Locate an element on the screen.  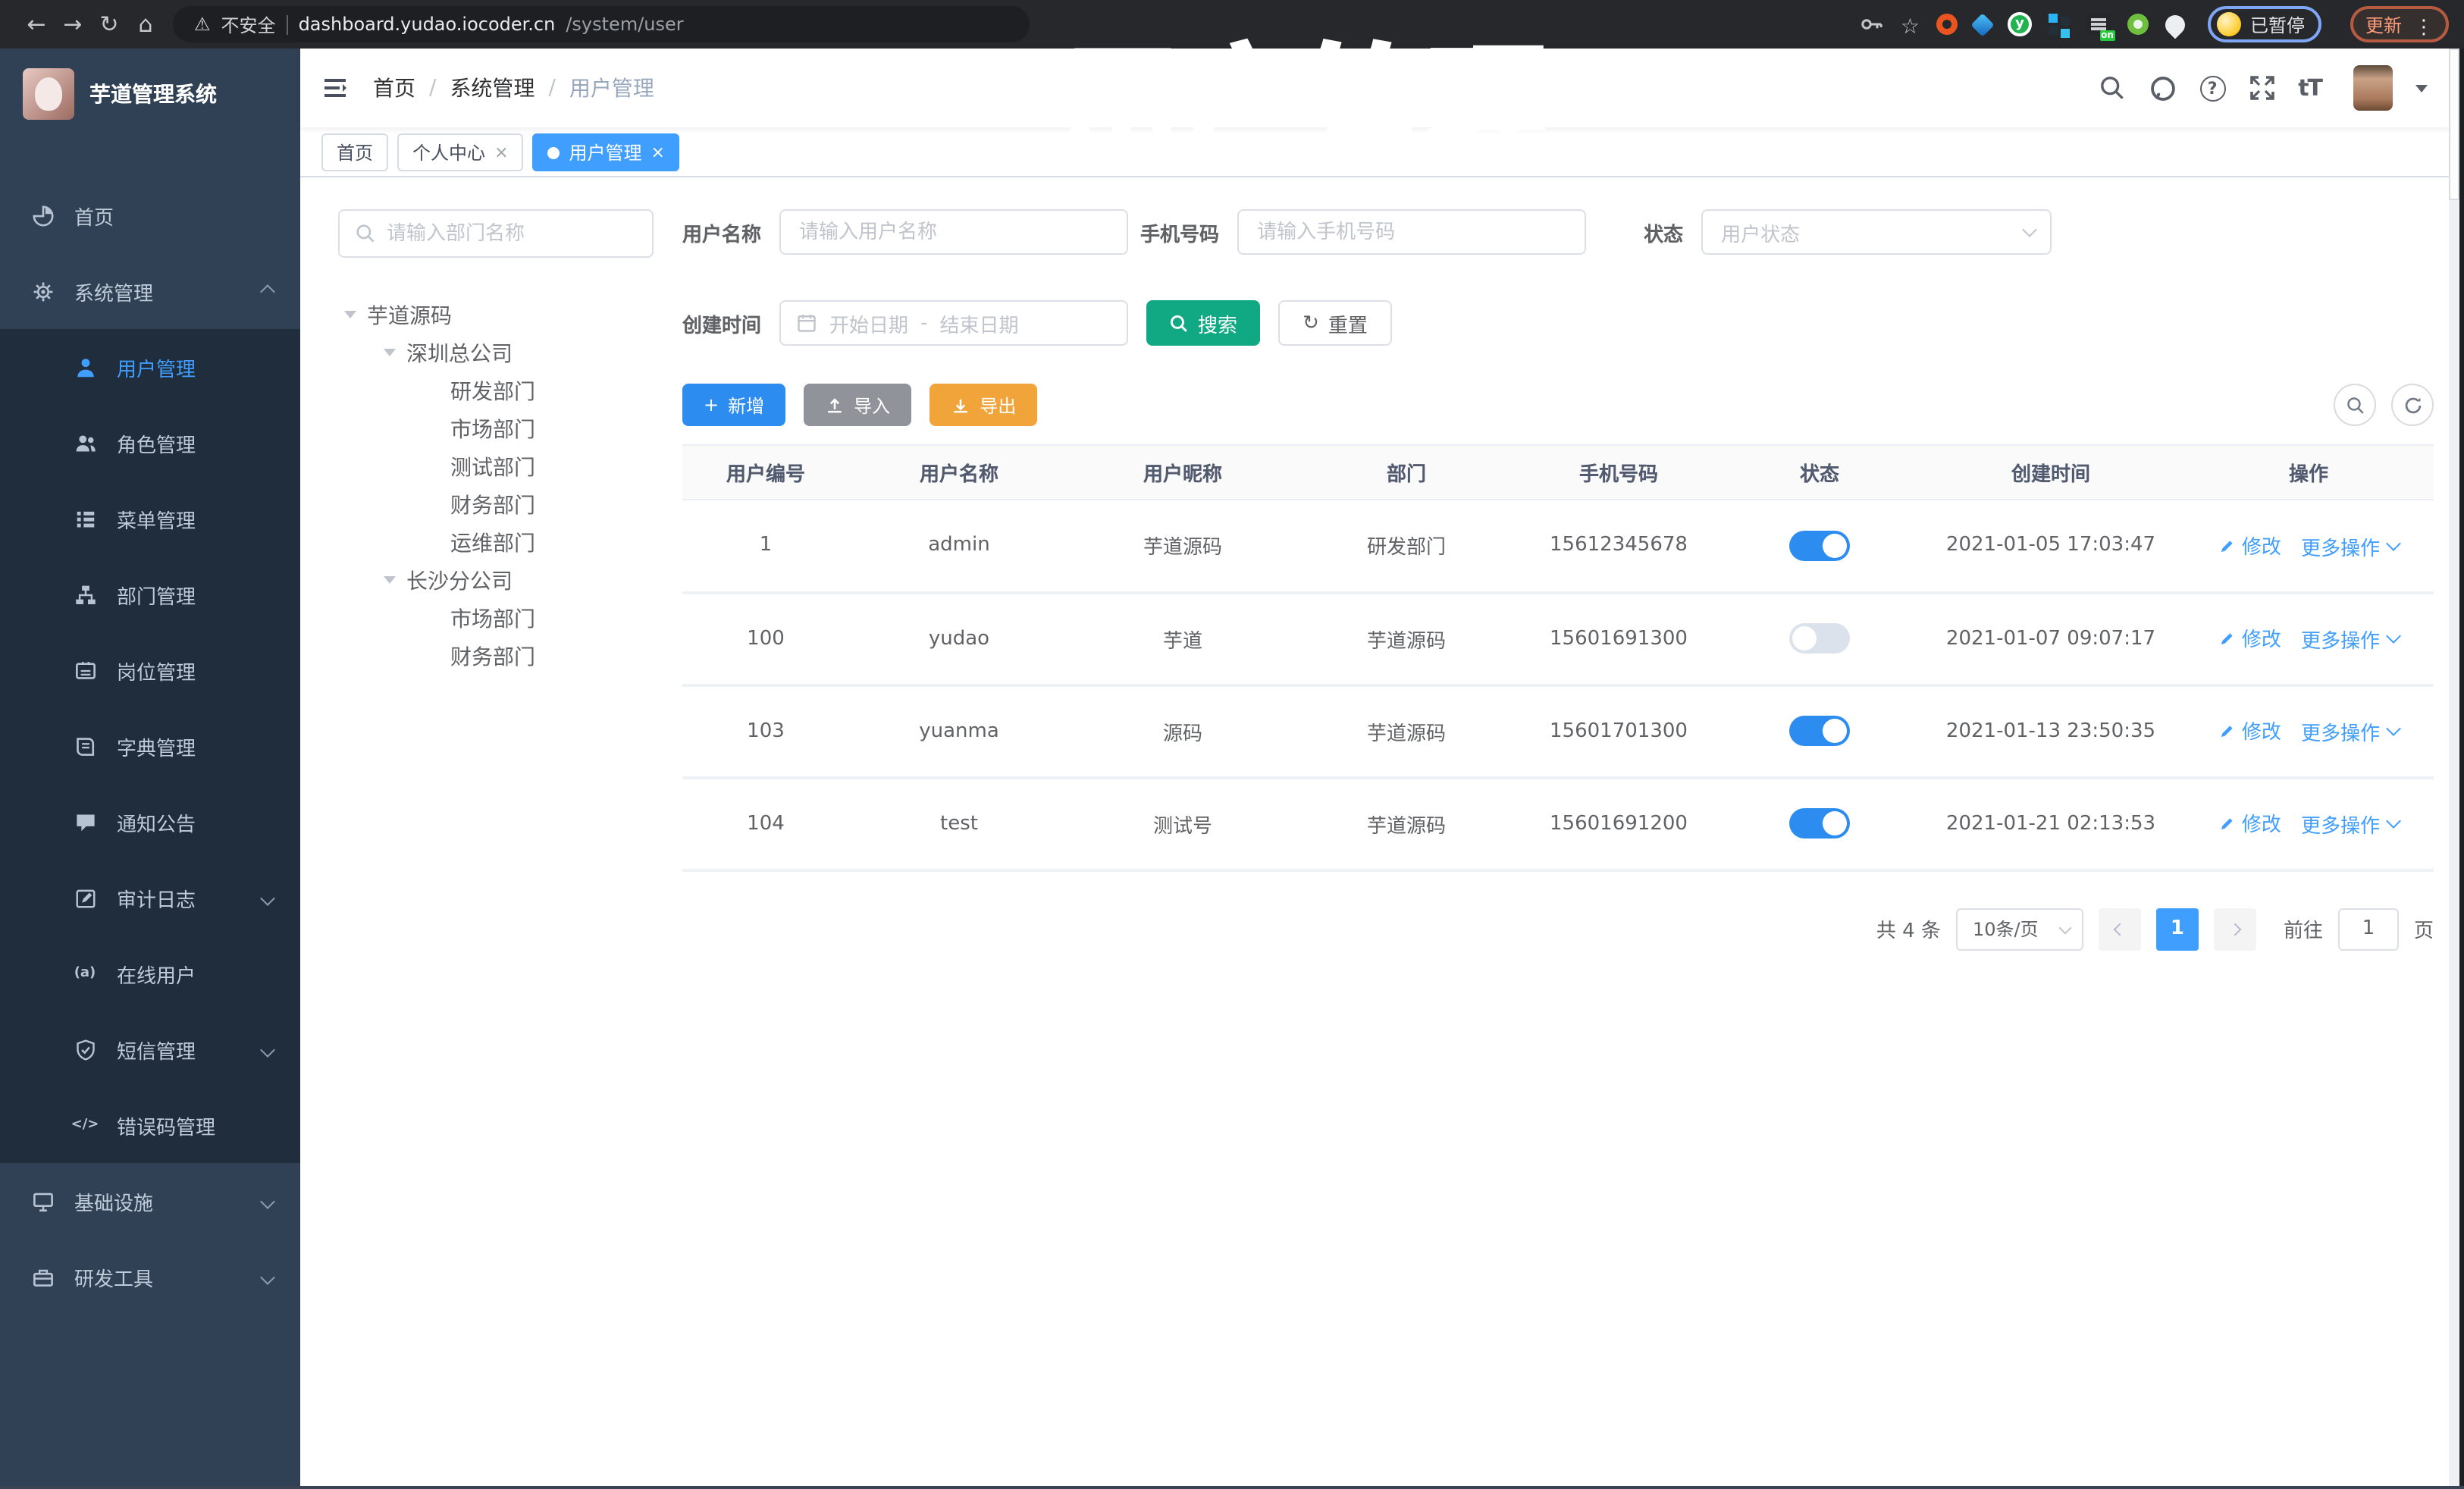
search-icon is located at coordinates (2111, 88).